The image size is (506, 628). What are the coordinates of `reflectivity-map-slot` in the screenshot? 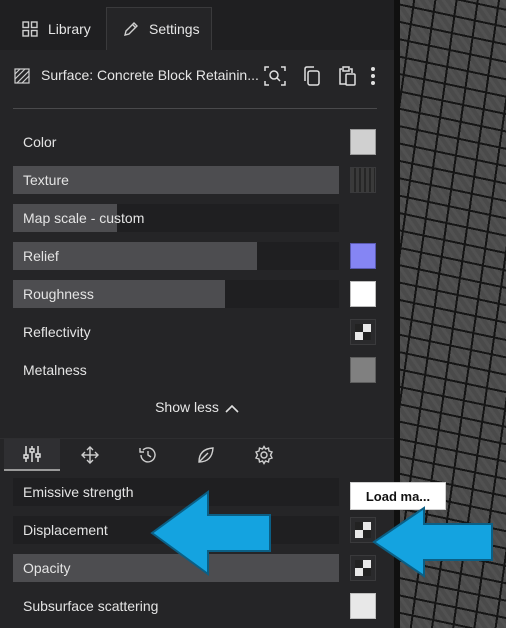 It's located at (363, 332).